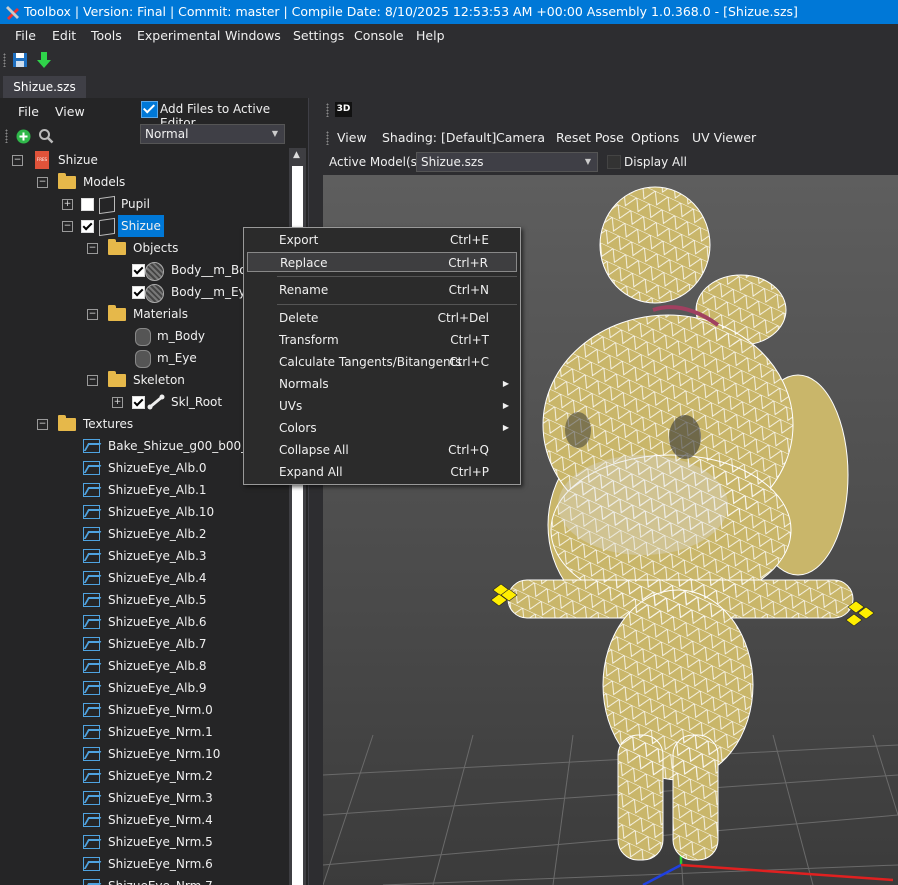 Image resolution: width=898 pixels, height=885 pixels. What do you see at coordinates (614, 162) in the screenshot?
I see `display-all-checkbox` at bounding box center [614, 162].